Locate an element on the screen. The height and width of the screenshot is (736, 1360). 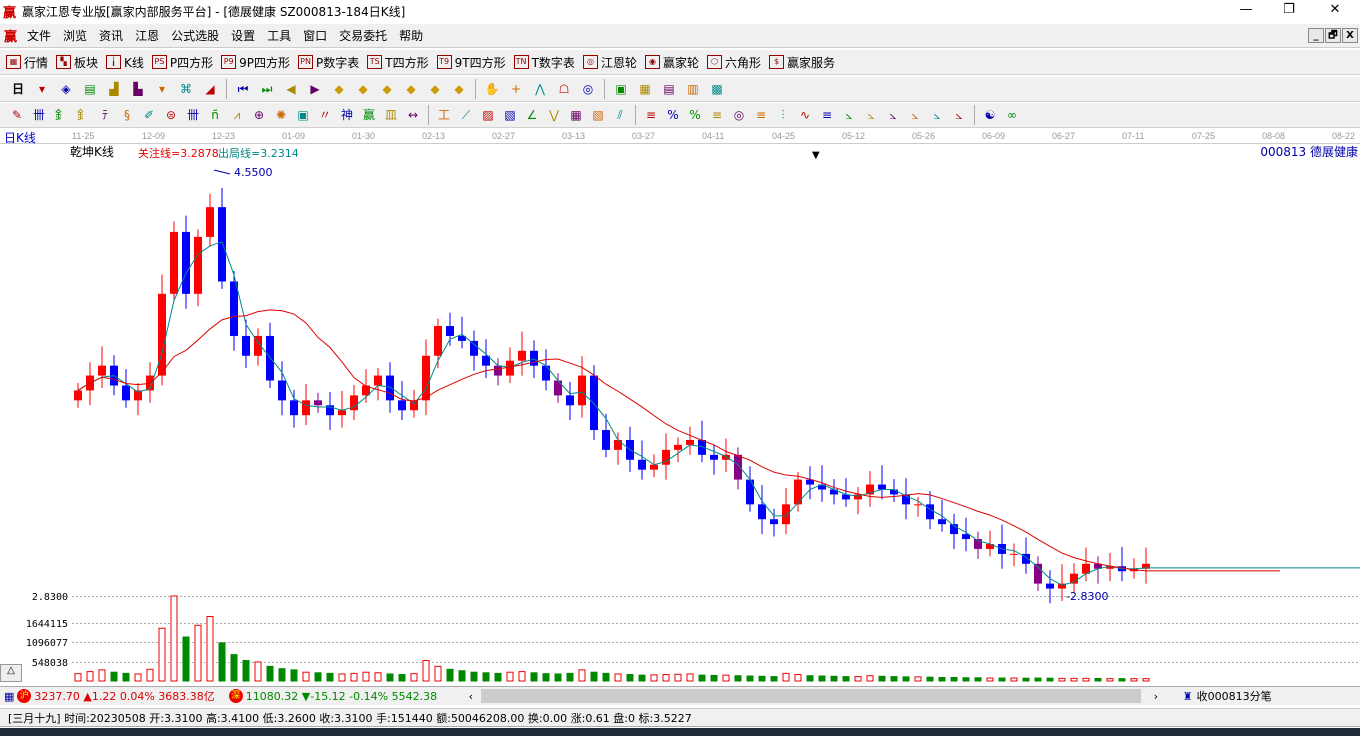
gold-1-icon: 釒 is located at coordinates (61, 115).